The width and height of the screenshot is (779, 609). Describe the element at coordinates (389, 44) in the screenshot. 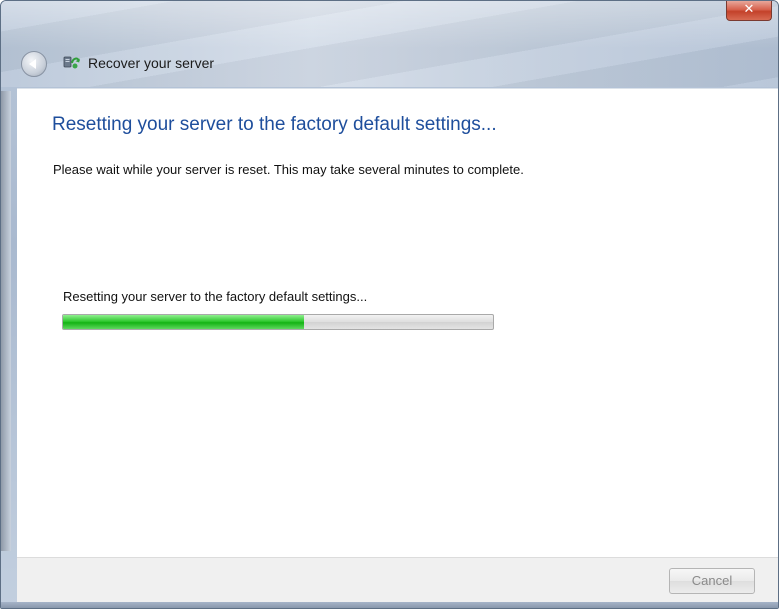

I see `title-bar: ✕ Recover your server` at that location.